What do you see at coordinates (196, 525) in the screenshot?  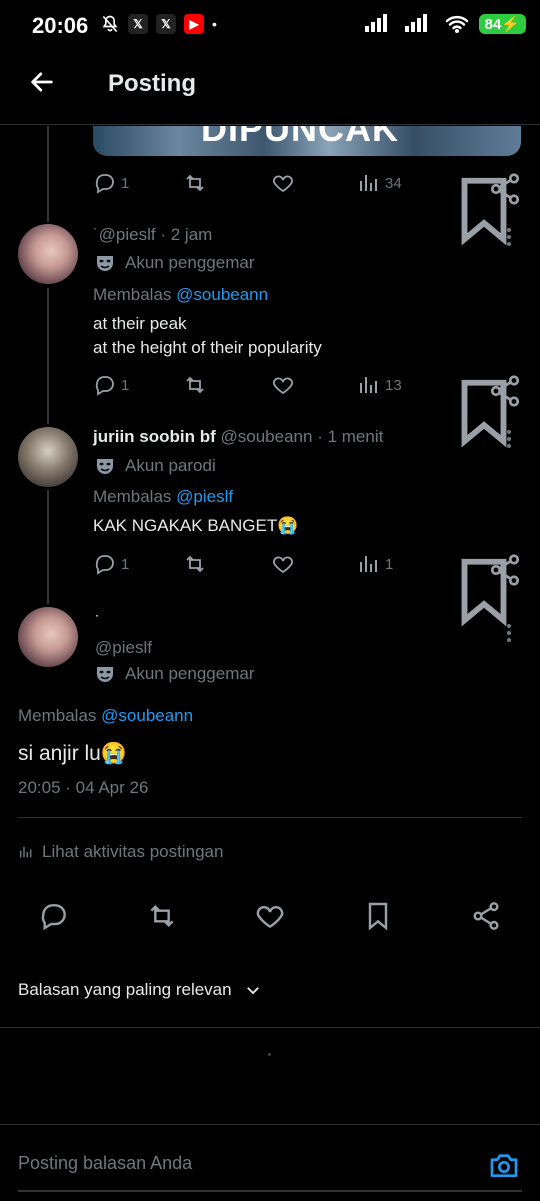 I see `reply-text: KAK NGAKAK BANGET😭` at bounding box center [196, 525].